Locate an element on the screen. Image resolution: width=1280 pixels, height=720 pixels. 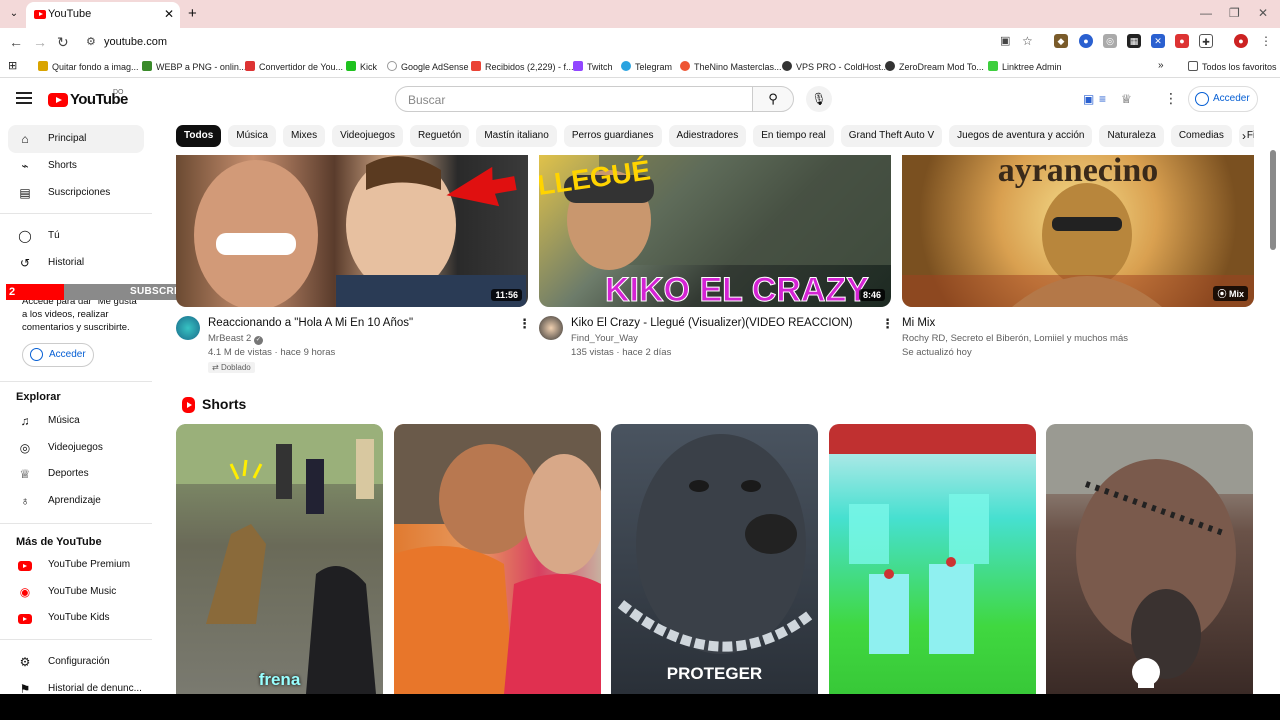
reload-icon: ↻ is located at coordinates (63, 42).